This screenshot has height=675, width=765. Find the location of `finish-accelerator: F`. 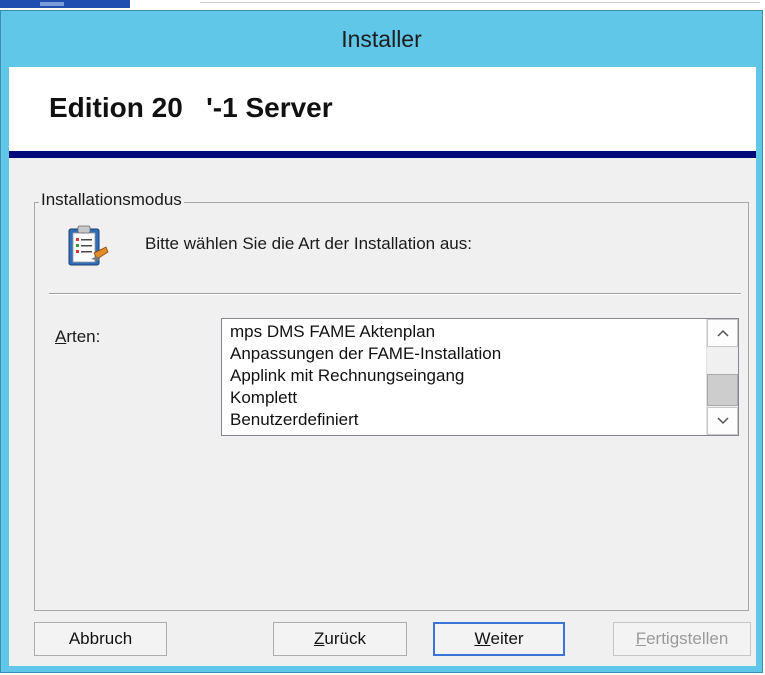

finish-accelerator: F is located at coordinates (641, 638).